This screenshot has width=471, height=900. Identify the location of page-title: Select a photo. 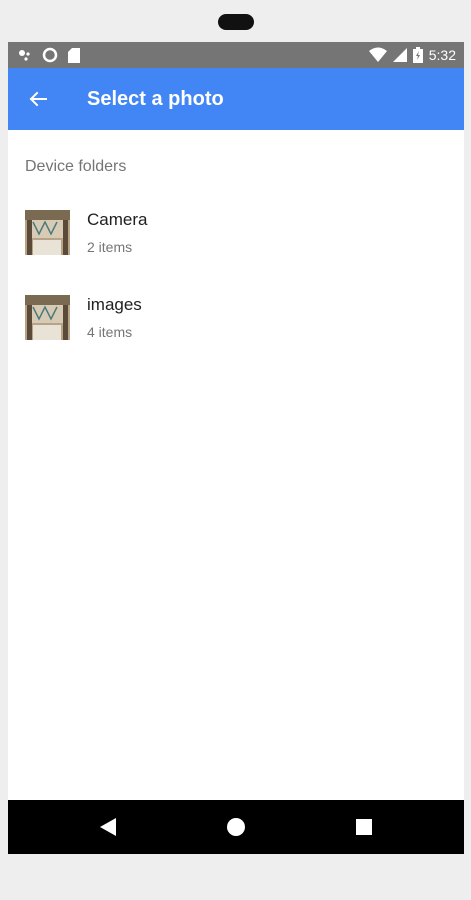
(155, 99).